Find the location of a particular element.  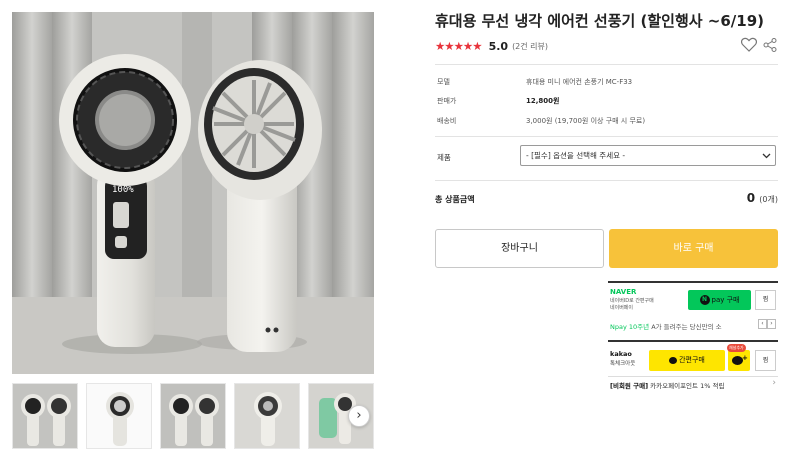

rating-row: ★★★★★ 5.0 (2건 리뷰) is located at coordinates (491, 46).